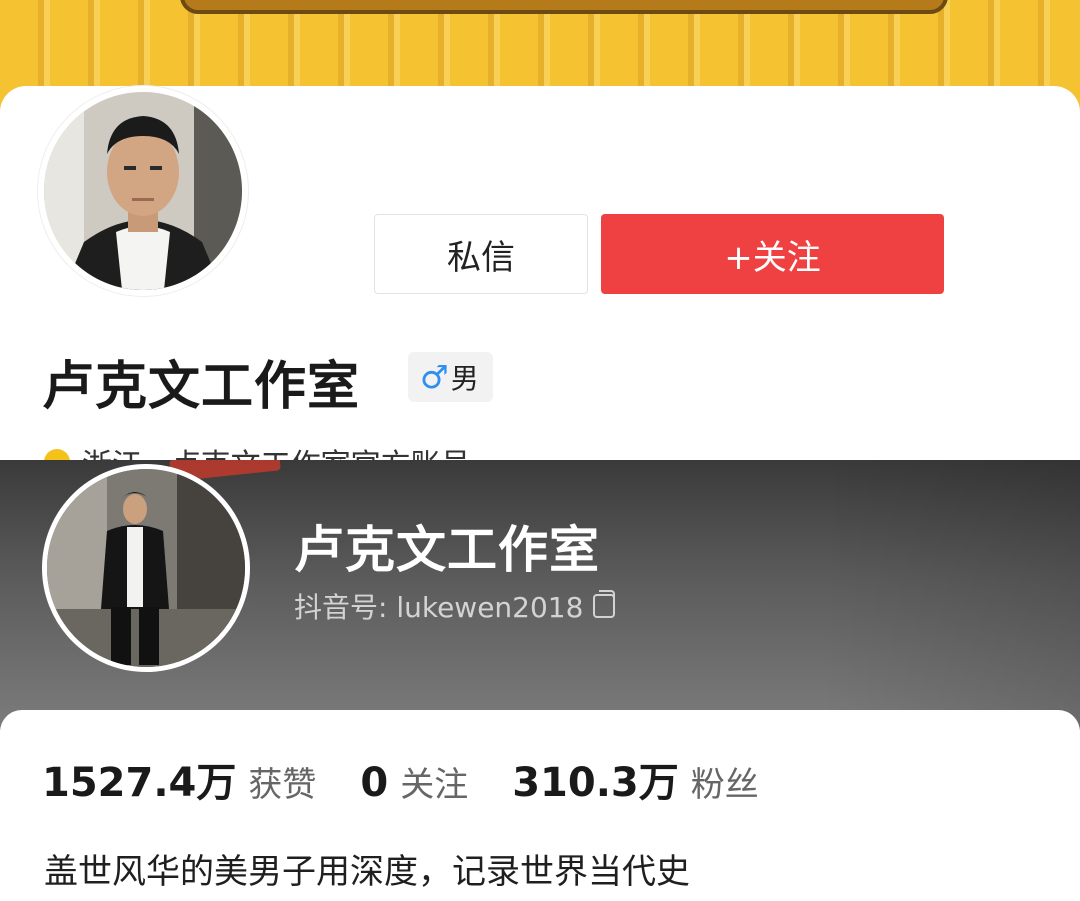 Image resolution: width=1080 pixels, height=901 pixels. I want to click on follow-button-label: +关注, so click(772, 257).